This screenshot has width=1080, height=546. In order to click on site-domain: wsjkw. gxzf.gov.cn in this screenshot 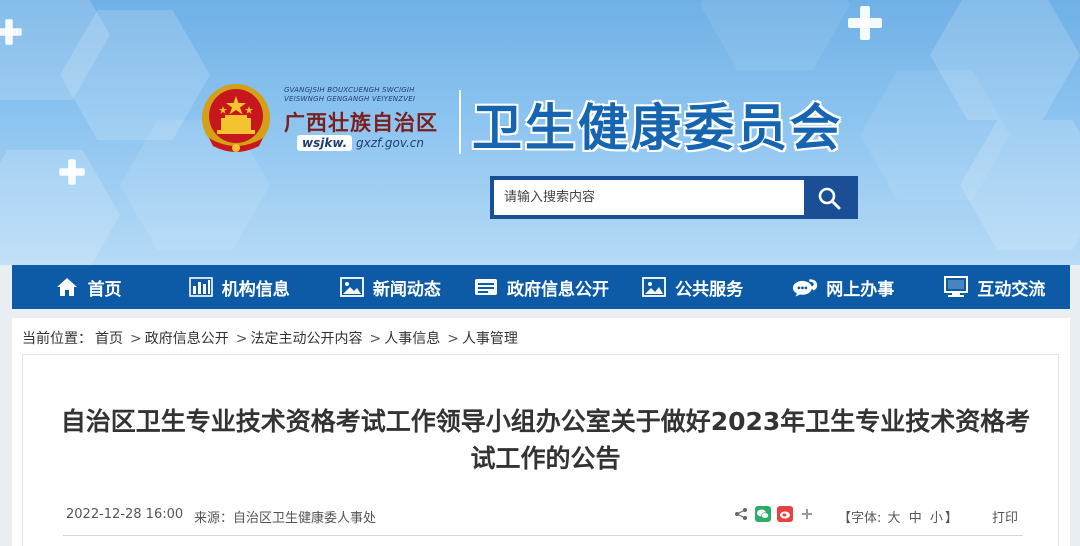, I will do `click(360, 143)`.